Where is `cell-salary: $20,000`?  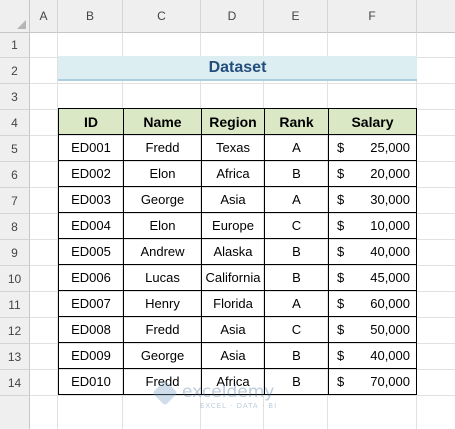 cell-salary: $20,000 is located at coordinates (373, 174).